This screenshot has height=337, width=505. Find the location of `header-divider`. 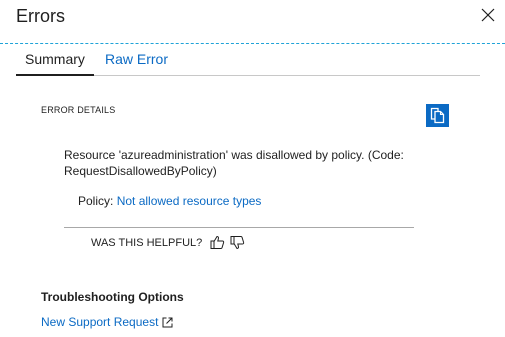

header-divider is located at coordinates (252, 43).